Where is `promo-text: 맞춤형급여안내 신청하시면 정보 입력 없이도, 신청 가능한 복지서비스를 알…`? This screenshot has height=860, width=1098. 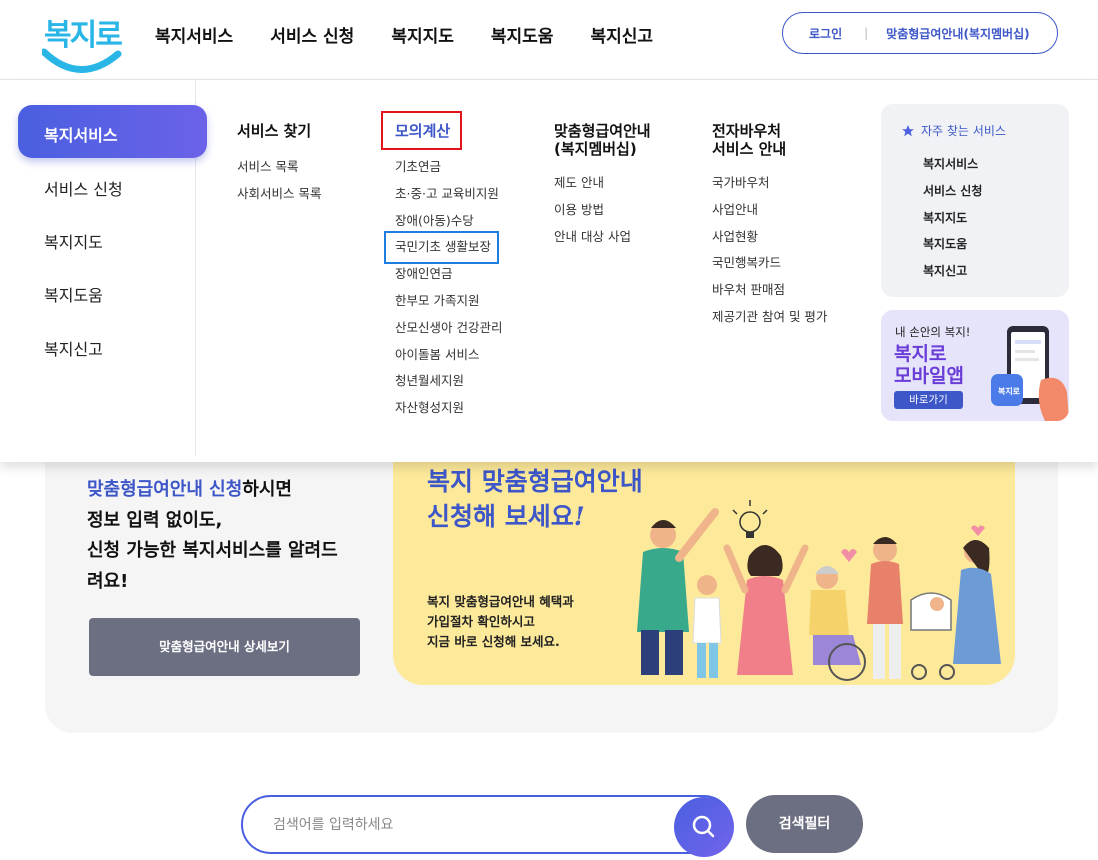 promo-text: 맞춤형급여안내 신청하시면 정보 입력 없이도, 신청 가능한 복지서비스를 알… is located at coordinates (212, 536).